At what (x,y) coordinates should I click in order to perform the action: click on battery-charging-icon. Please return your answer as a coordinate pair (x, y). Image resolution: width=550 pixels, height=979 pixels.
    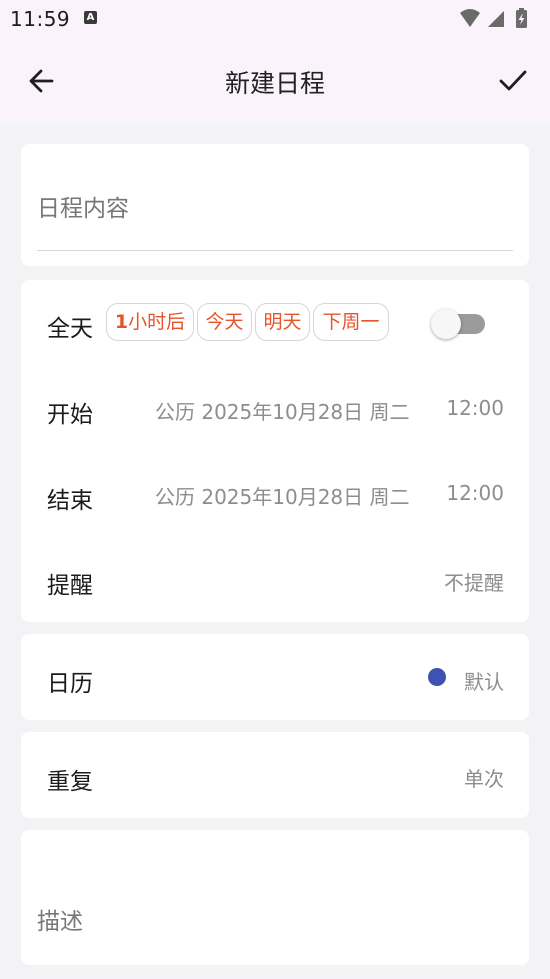
    Looking at the image, I should click on (521, 18).